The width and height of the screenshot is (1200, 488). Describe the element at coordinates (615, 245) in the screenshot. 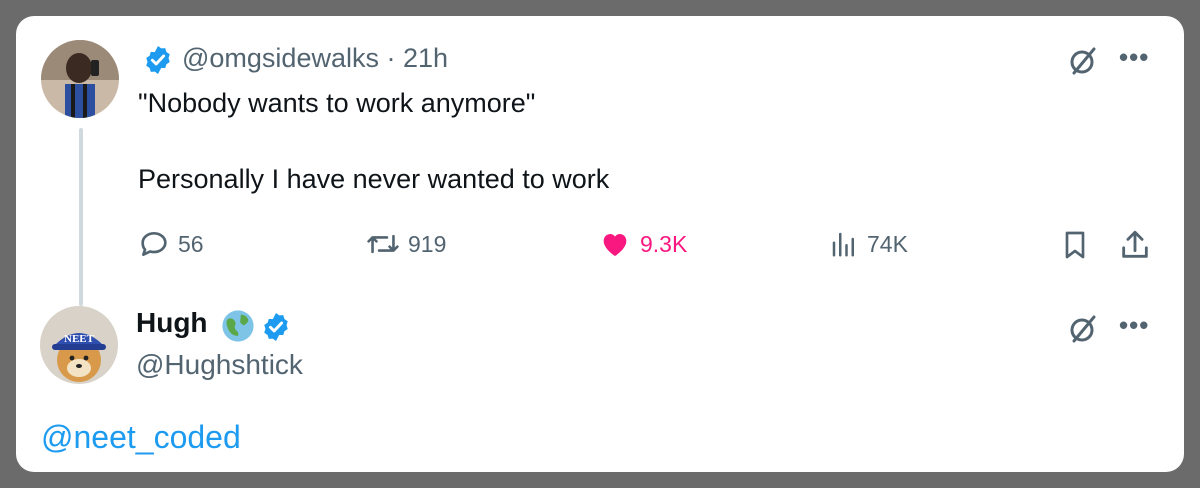

I see `heart-filled-icon` at that location.